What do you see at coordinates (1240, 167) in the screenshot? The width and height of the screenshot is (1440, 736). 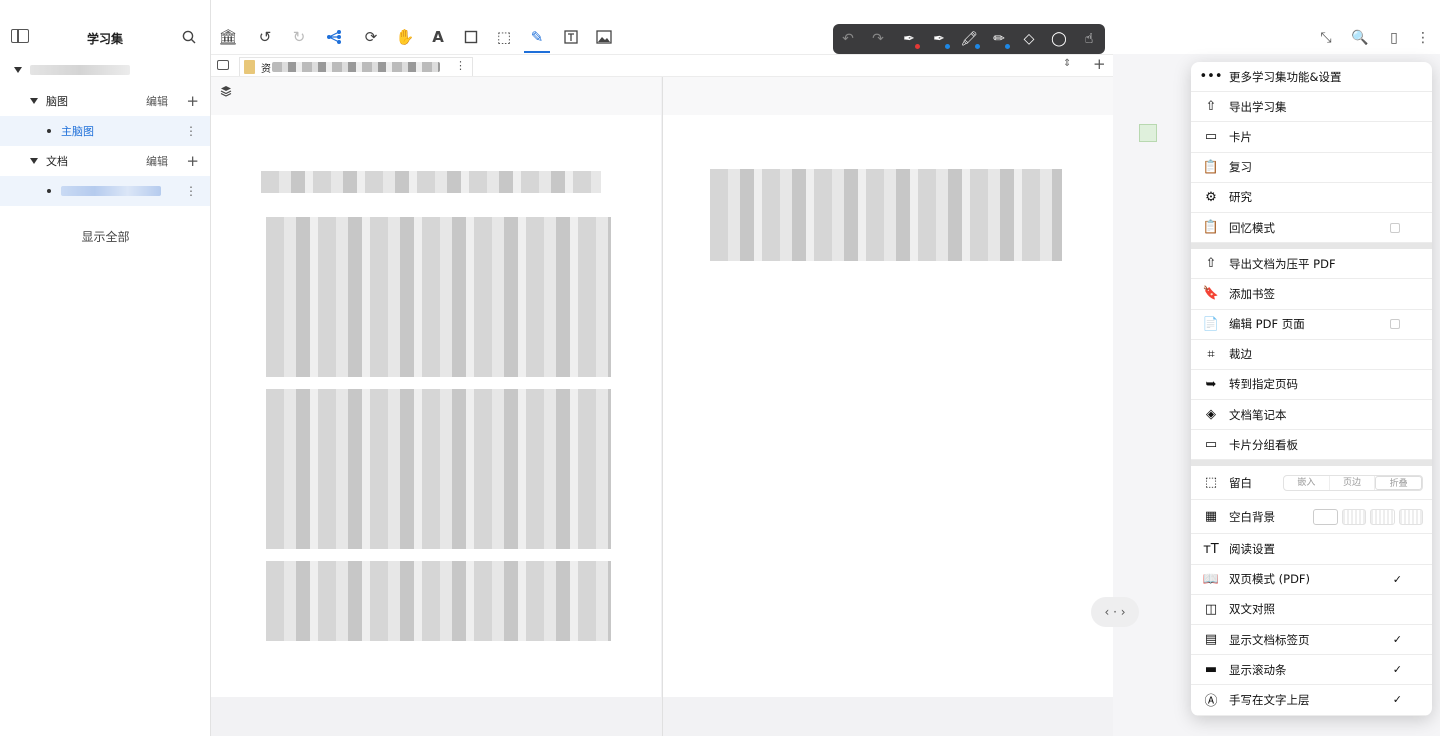 I see `menu-item-label: 复习` at bounding box center [1240, 167].